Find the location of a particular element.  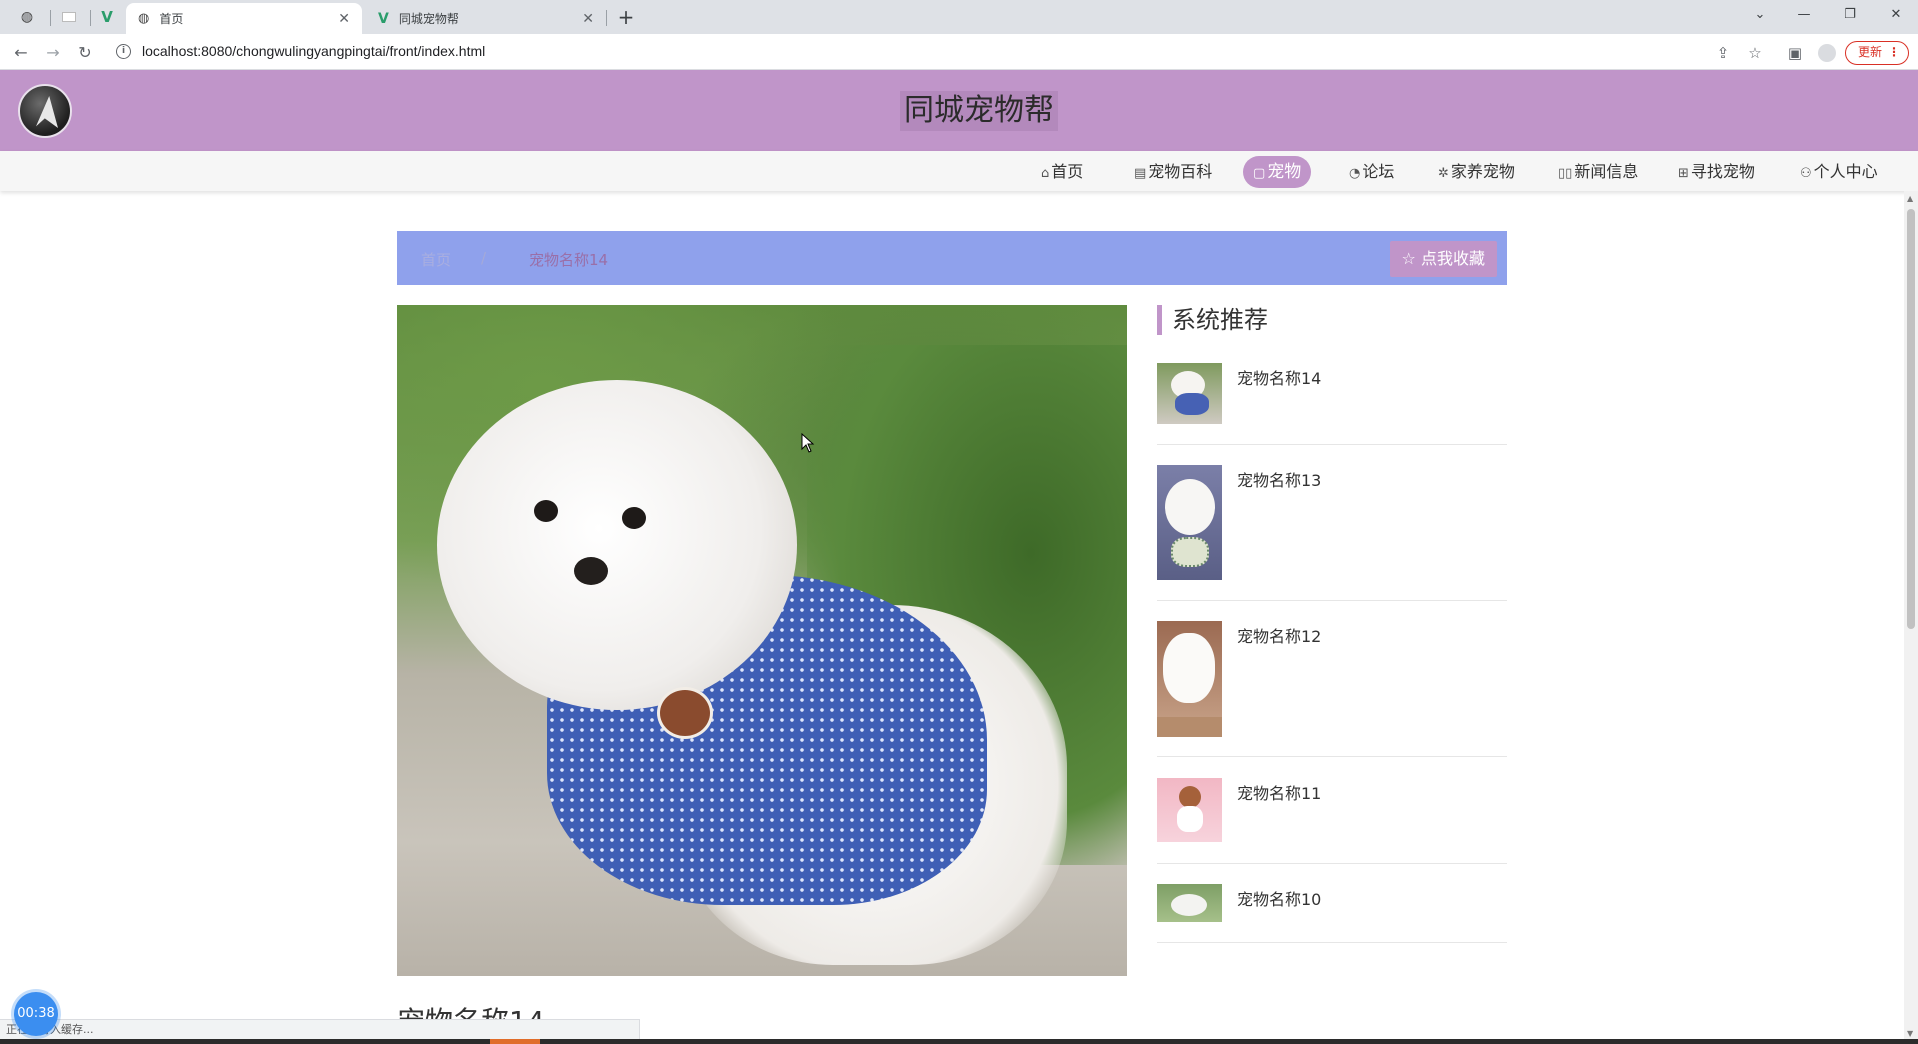

pinned-tab-blank is located at coordinates (69, 17).